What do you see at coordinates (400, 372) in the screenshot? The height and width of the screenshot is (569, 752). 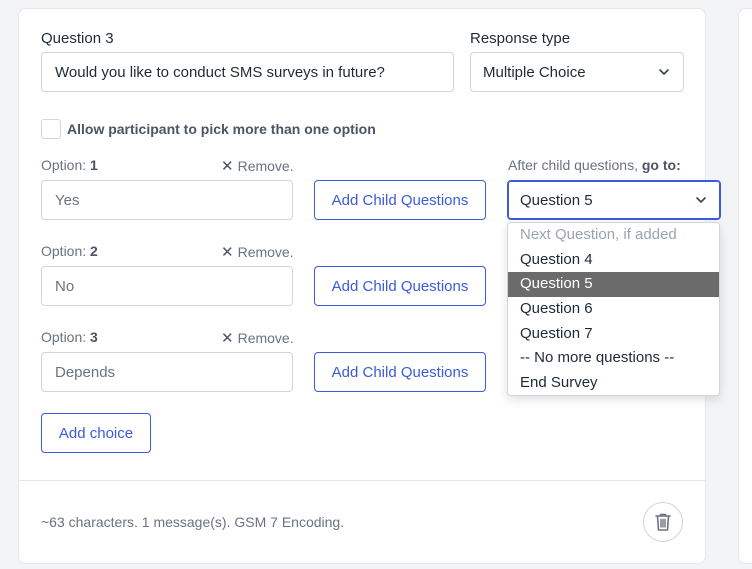 I see `option-3-add-child-button: Add Child Questions` at bounding box center [400, 372].